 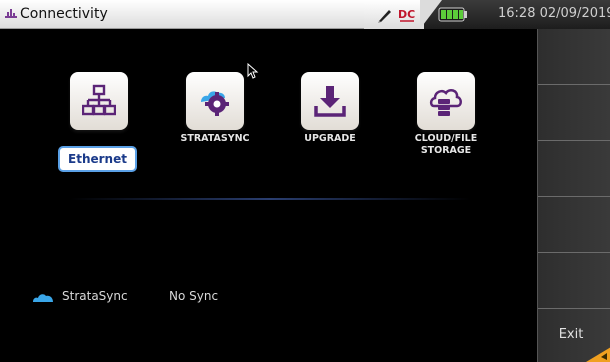 What do you see at coordinates (215, 138) in the screenshot?
I see `stratasync-label: STRATASYNC` at bounding box center [215, 138].